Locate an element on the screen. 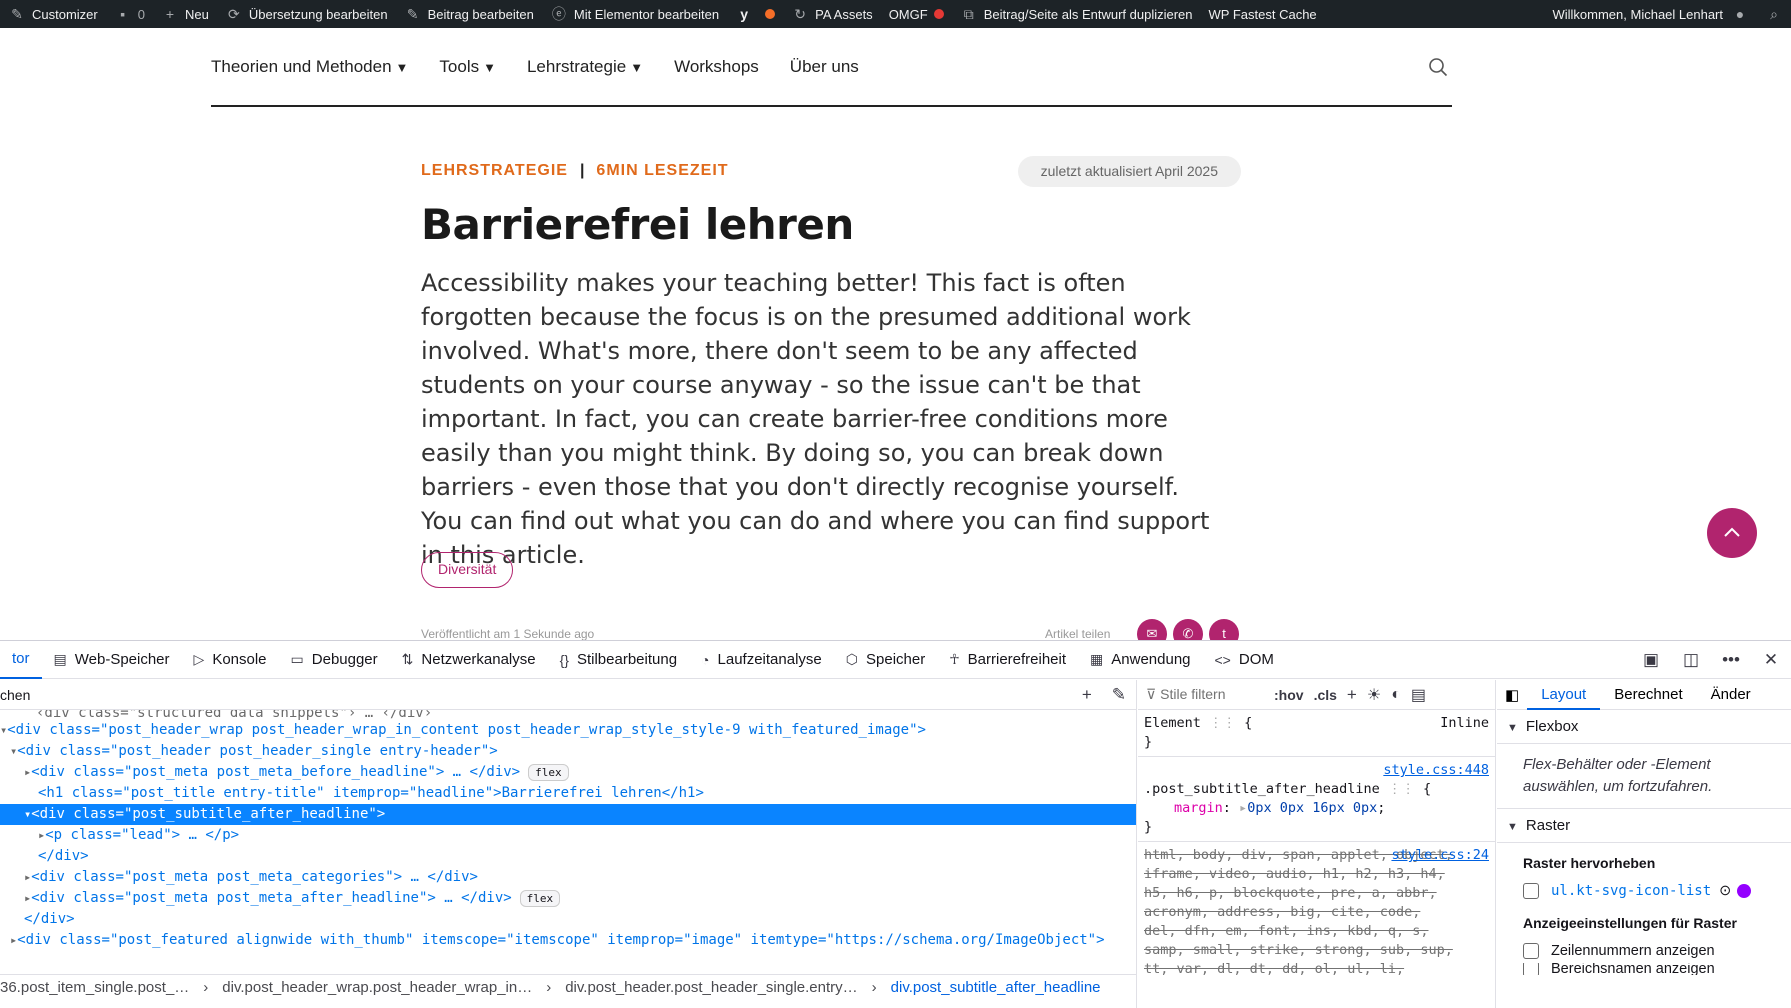  search-icon: ⌕ is located at coordinates (1774, 13).